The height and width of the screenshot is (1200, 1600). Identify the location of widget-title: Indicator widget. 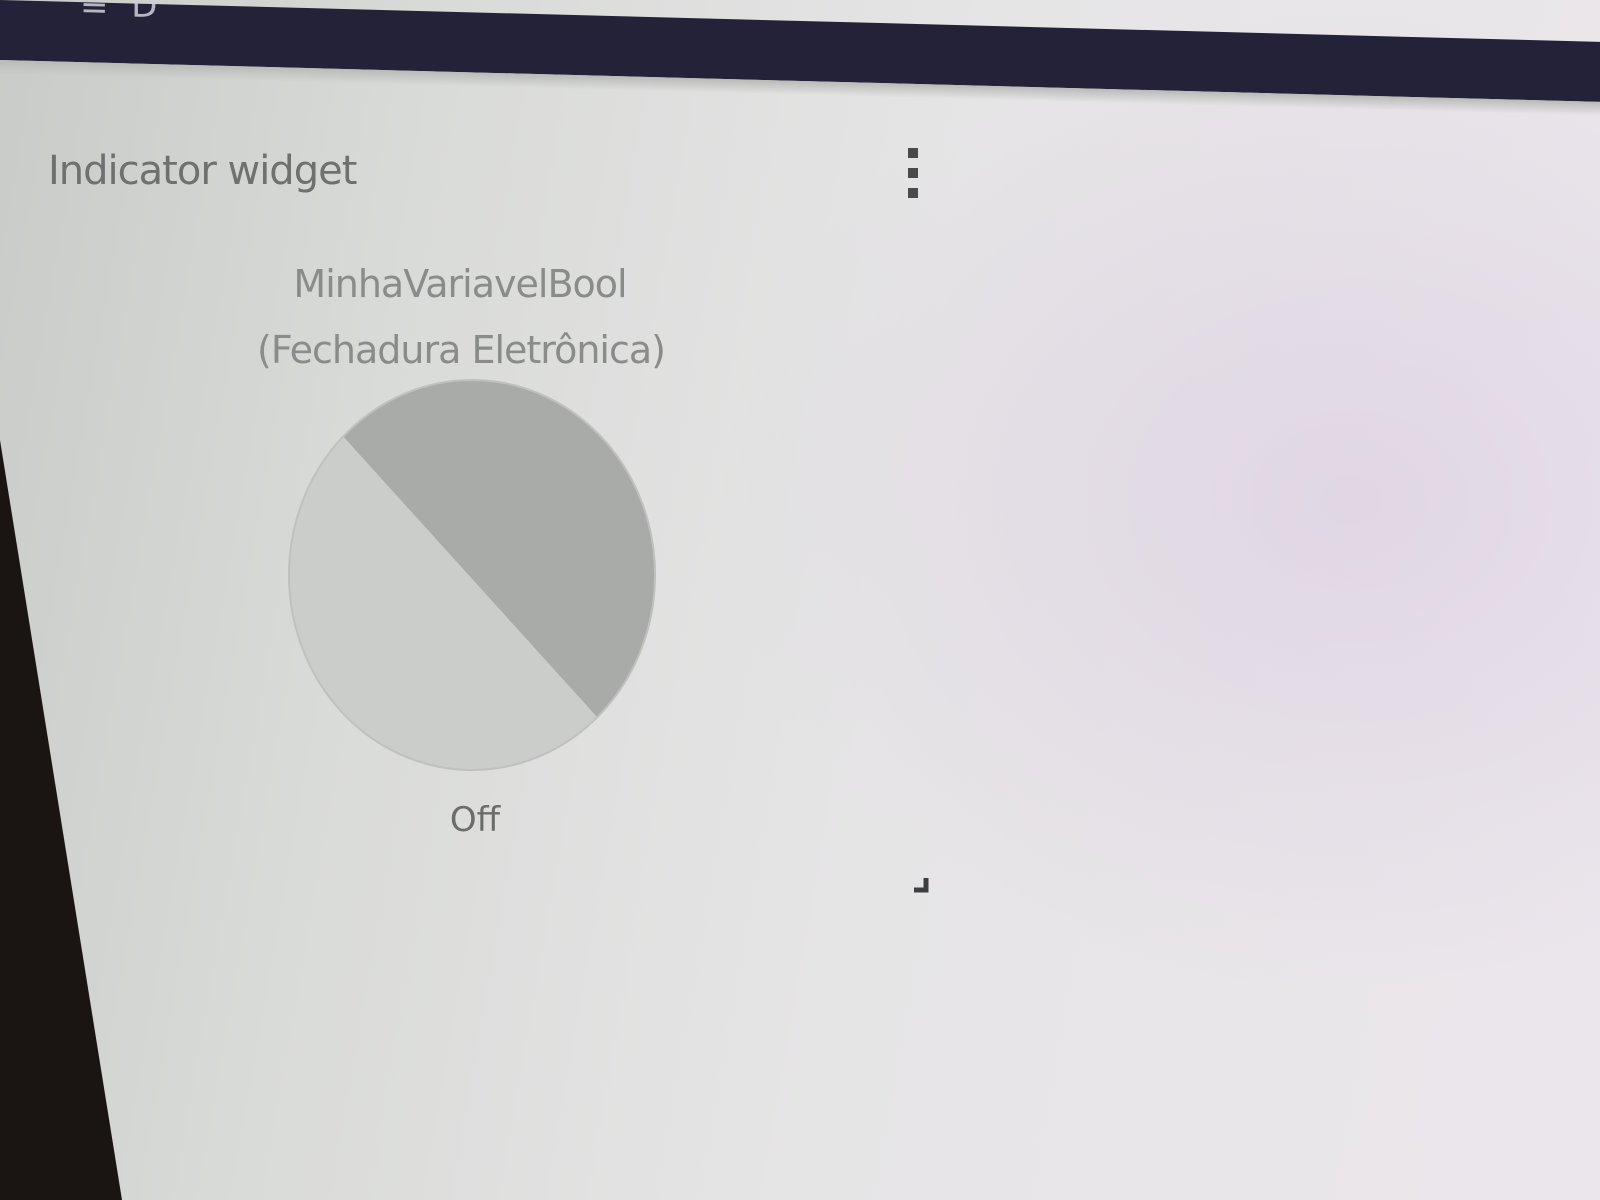
(202, 171).